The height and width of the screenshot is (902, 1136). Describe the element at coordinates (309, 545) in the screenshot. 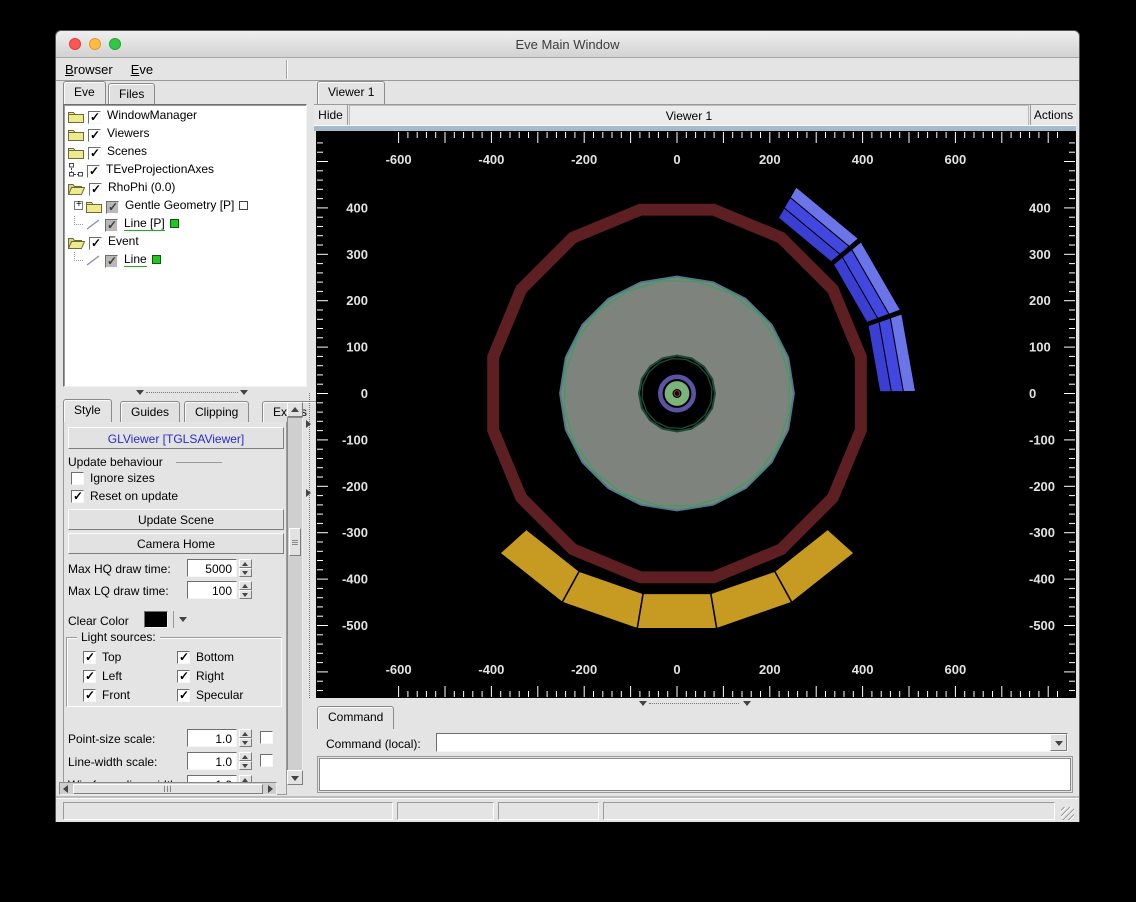

I see `vertical-splitter` at that location.